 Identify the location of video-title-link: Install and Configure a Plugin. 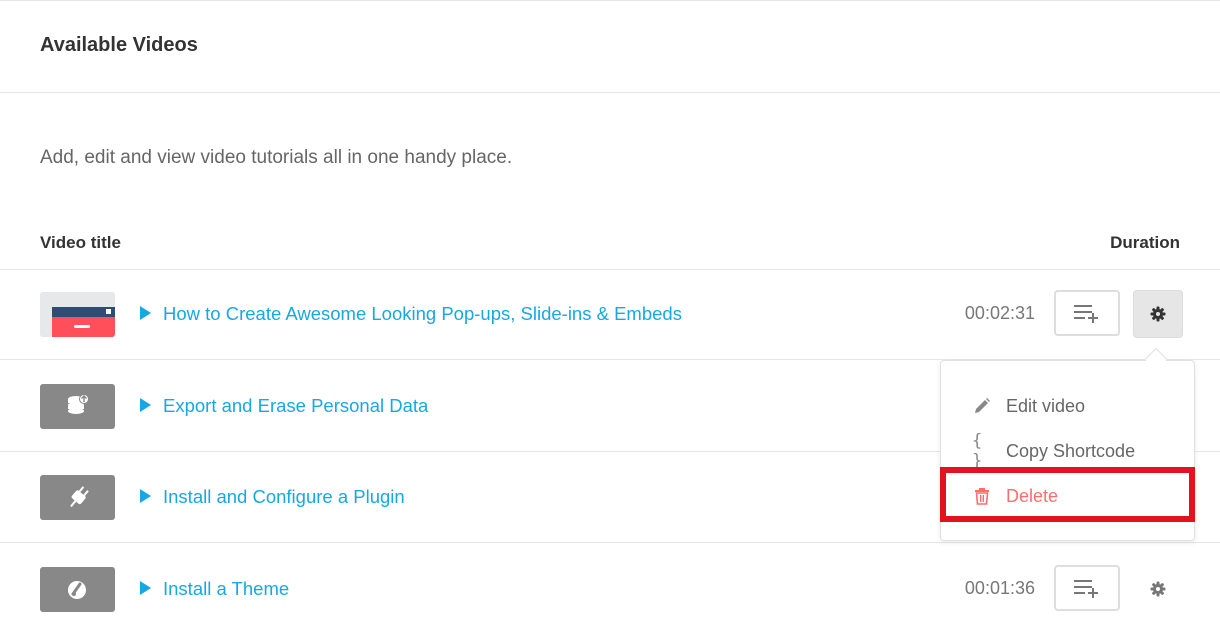
(284, 497).